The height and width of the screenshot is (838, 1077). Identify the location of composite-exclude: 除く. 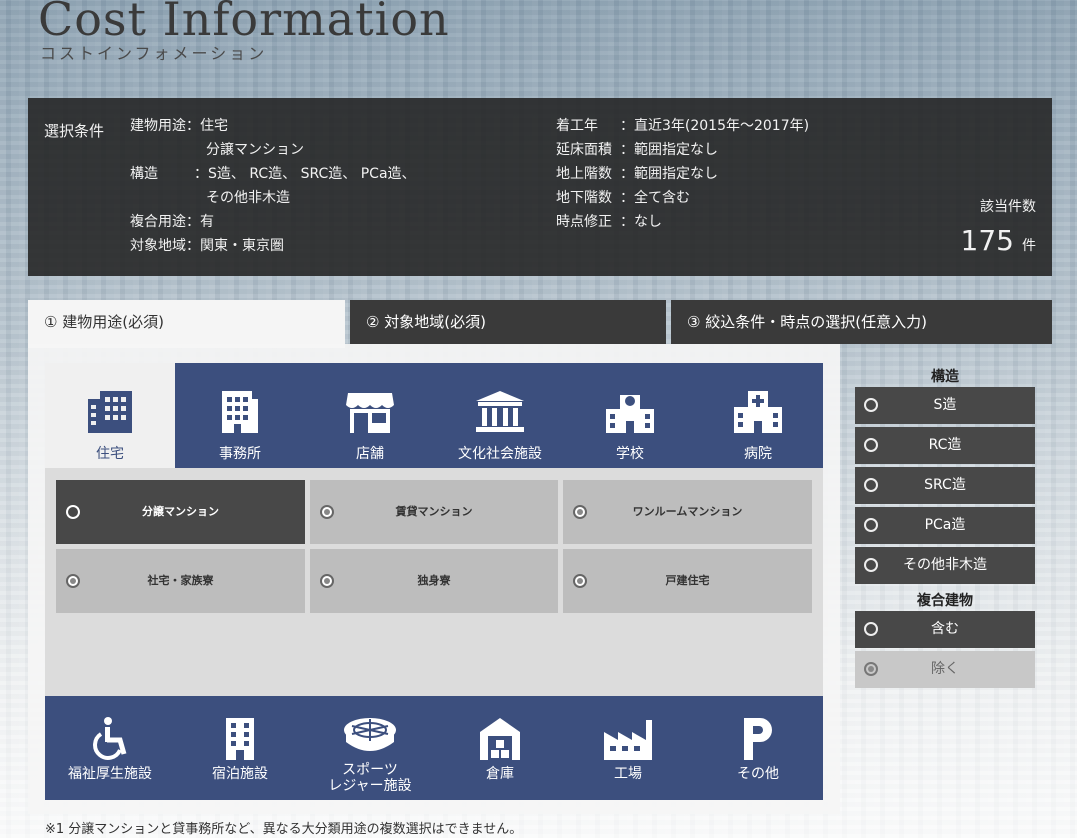
(945, 669).